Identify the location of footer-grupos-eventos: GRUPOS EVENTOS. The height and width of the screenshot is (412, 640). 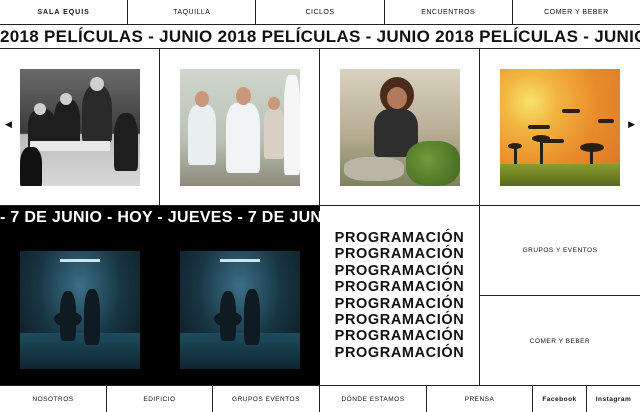
(266, 399).